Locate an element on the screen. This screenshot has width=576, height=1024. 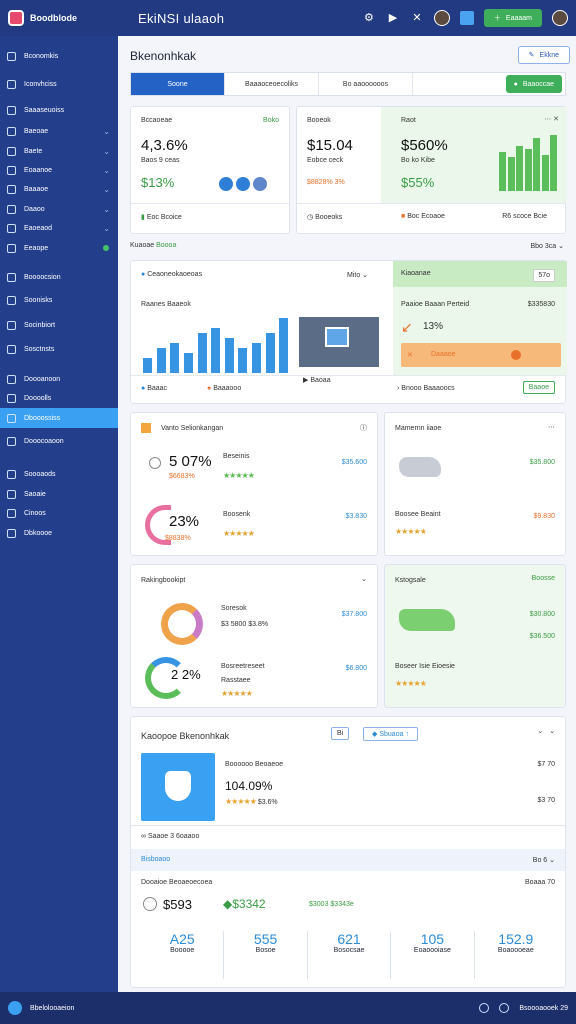
product-image is located at coordinates (178, 787).